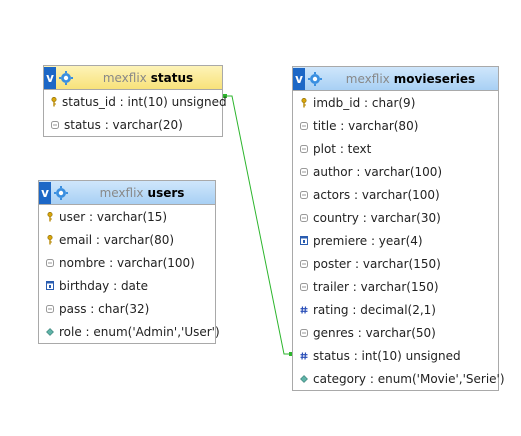  Describe the element at coordinates (139, 331) in the screenshot. I see `column-label: role : enum('Admin','User')` at that location.